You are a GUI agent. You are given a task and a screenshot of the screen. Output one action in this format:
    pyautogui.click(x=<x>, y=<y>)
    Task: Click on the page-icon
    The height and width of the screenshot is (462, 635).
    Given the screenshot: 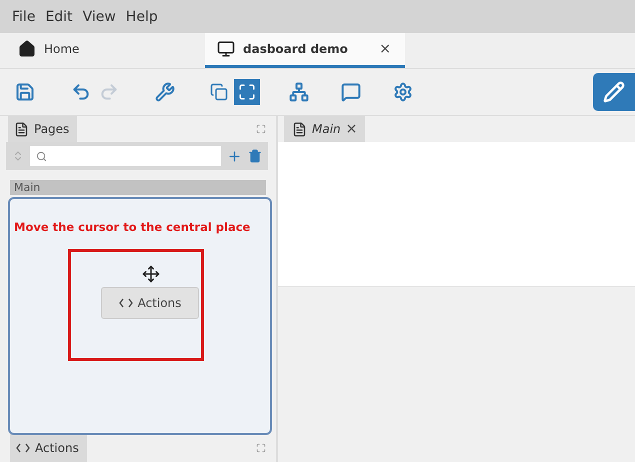 What is the action you would take?
    pyautogui.click(x=299, y=129)
    